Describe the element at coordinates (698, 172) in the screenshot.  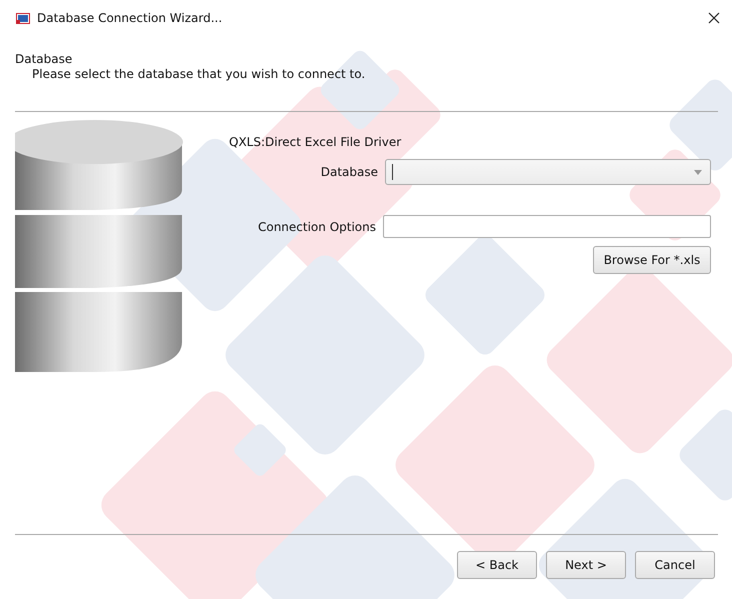
I see `dropdown-arrow-icon` at that location.